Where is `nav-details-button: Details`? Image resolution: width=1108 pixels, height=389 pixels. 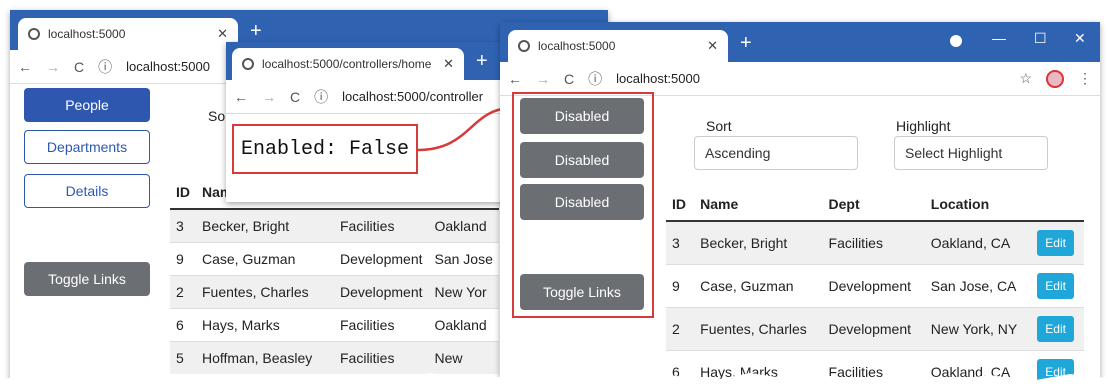
nav-details-button: Details is located at coordinates (87, 191).